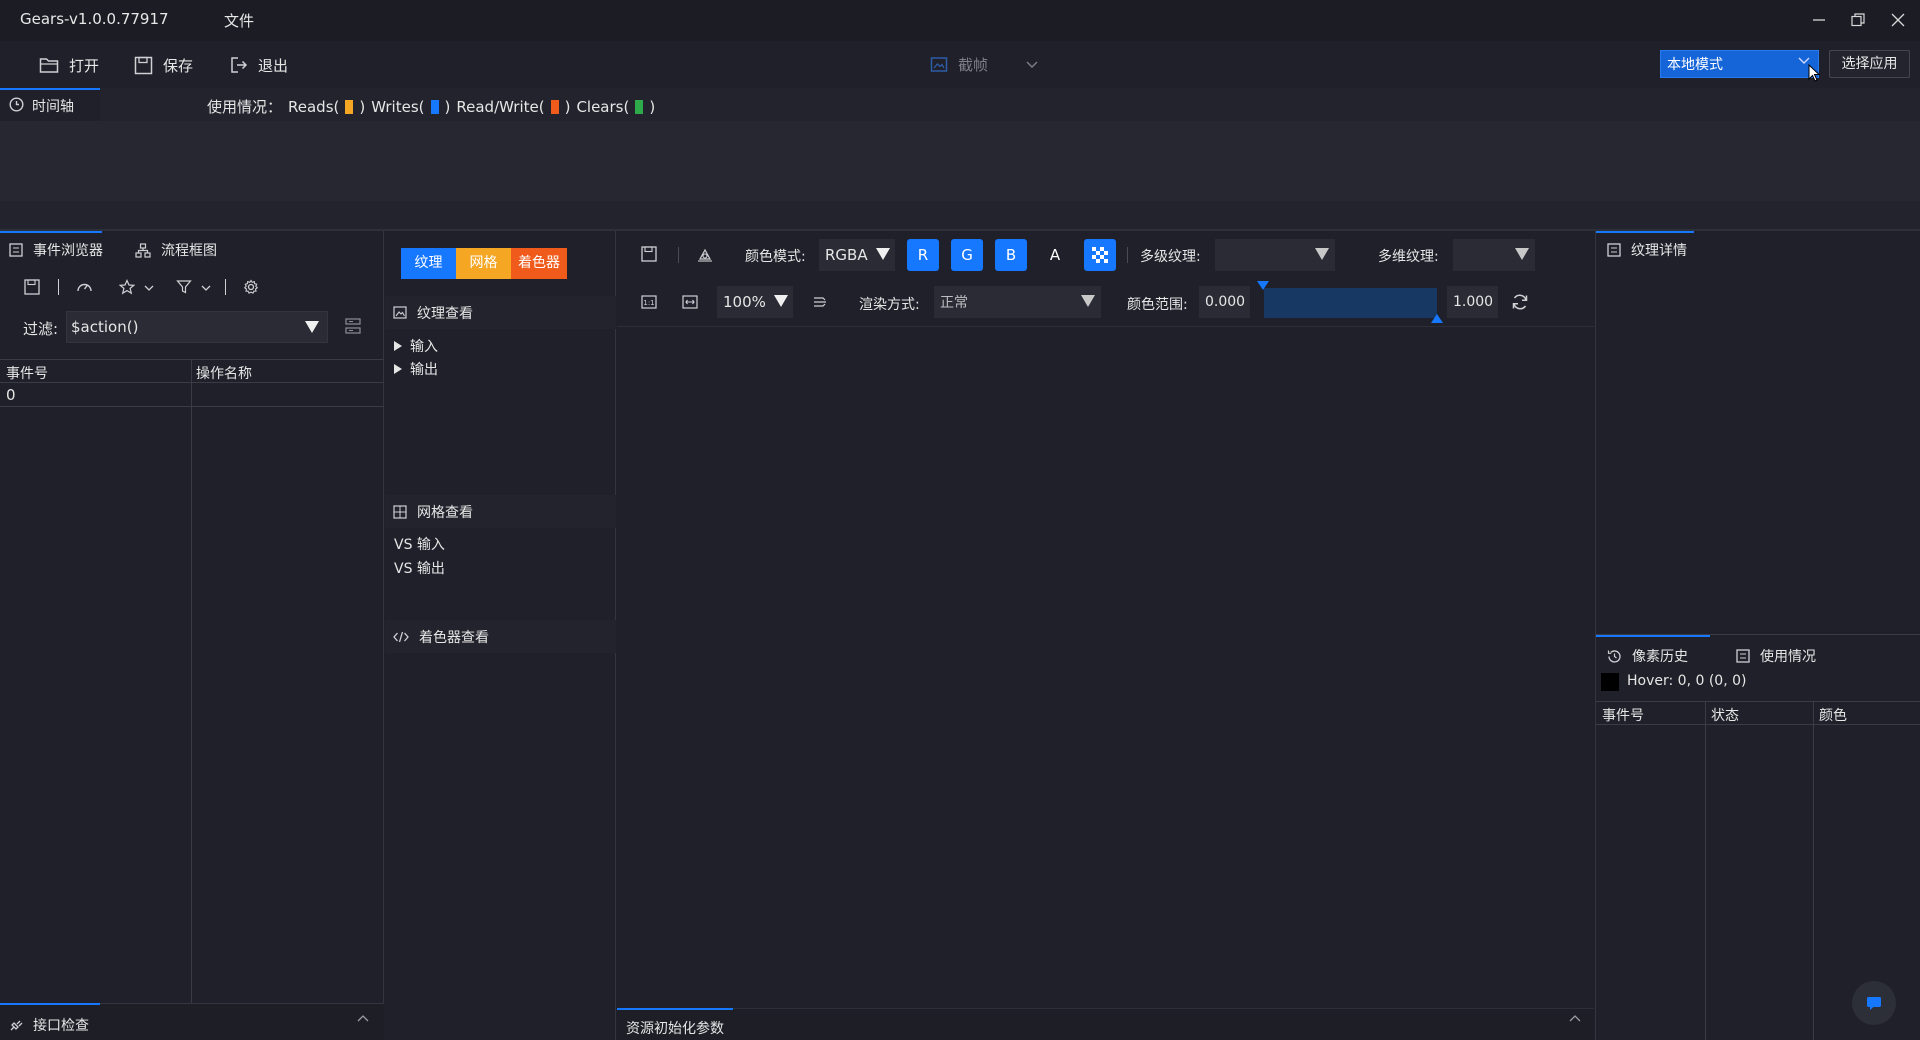 Image resolution: width=1920 pixels, height=1040 pixels. What do you see at coordinates (539, 263) in the screenshot?
I see `segment-shader: 着色器` at bounding box center [539, 263].